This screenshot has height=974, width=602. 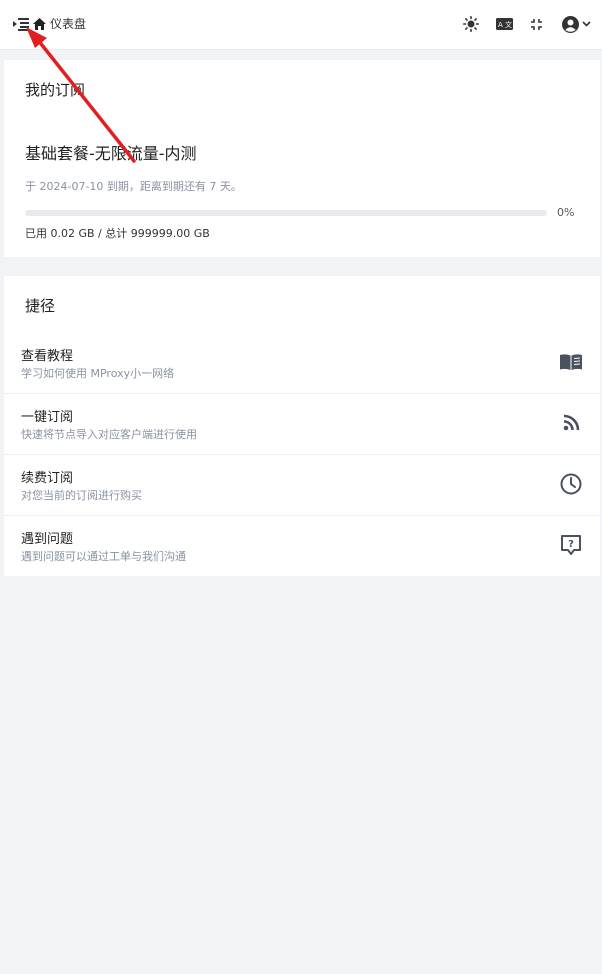 I want to click on book-icon, so click(x=571, y=362).